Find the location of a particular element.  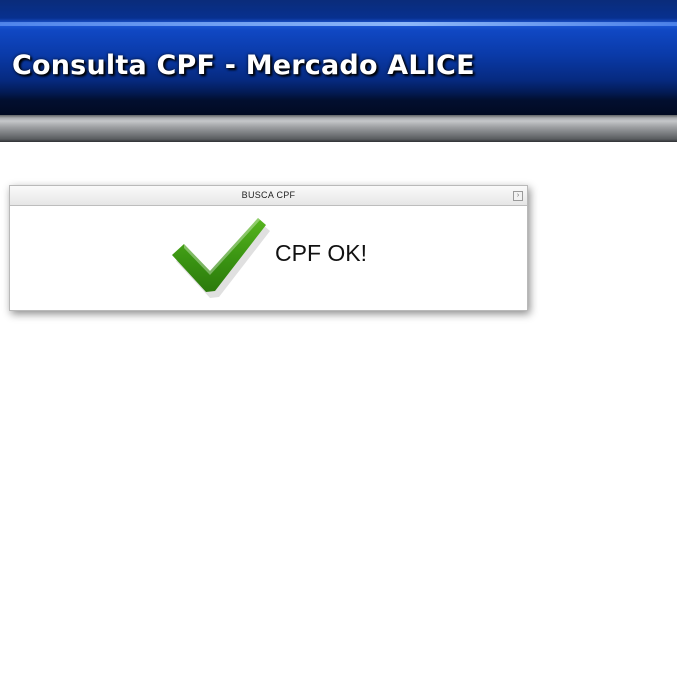

busca-cpf-panel: BUSCA CPF › CPF OK! is located at coordinates (268, 248).